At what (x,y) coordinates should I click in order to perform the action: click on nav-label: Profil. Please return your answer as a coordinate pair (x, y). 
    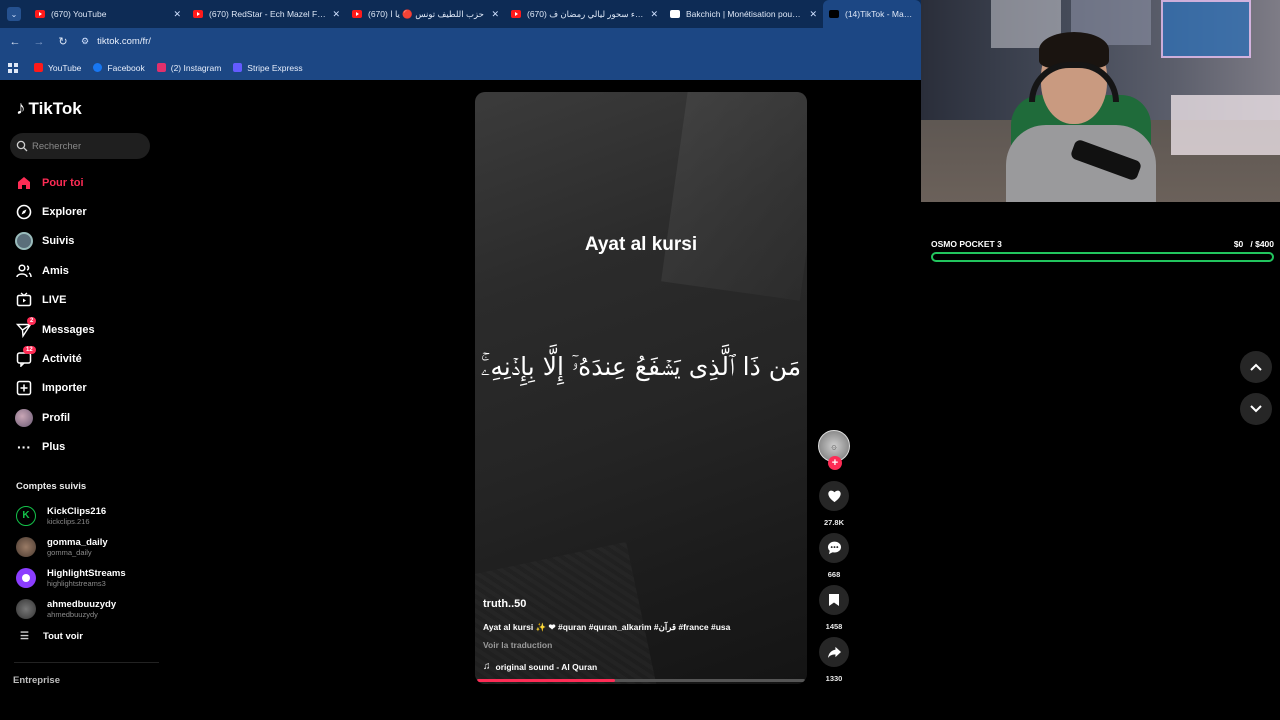
    Looking at the image, I should click on (56, 417).